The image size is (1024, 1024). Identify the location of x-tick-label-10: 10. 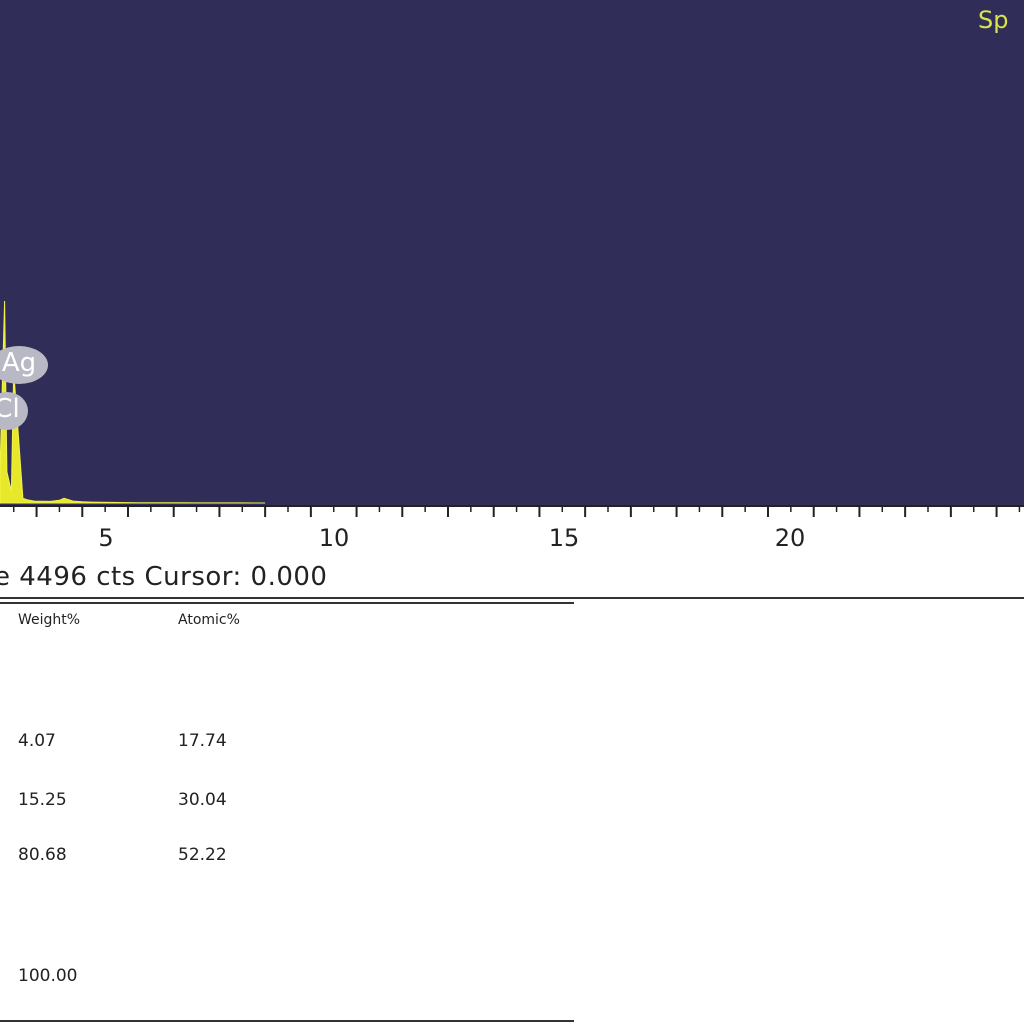
(334, 538).